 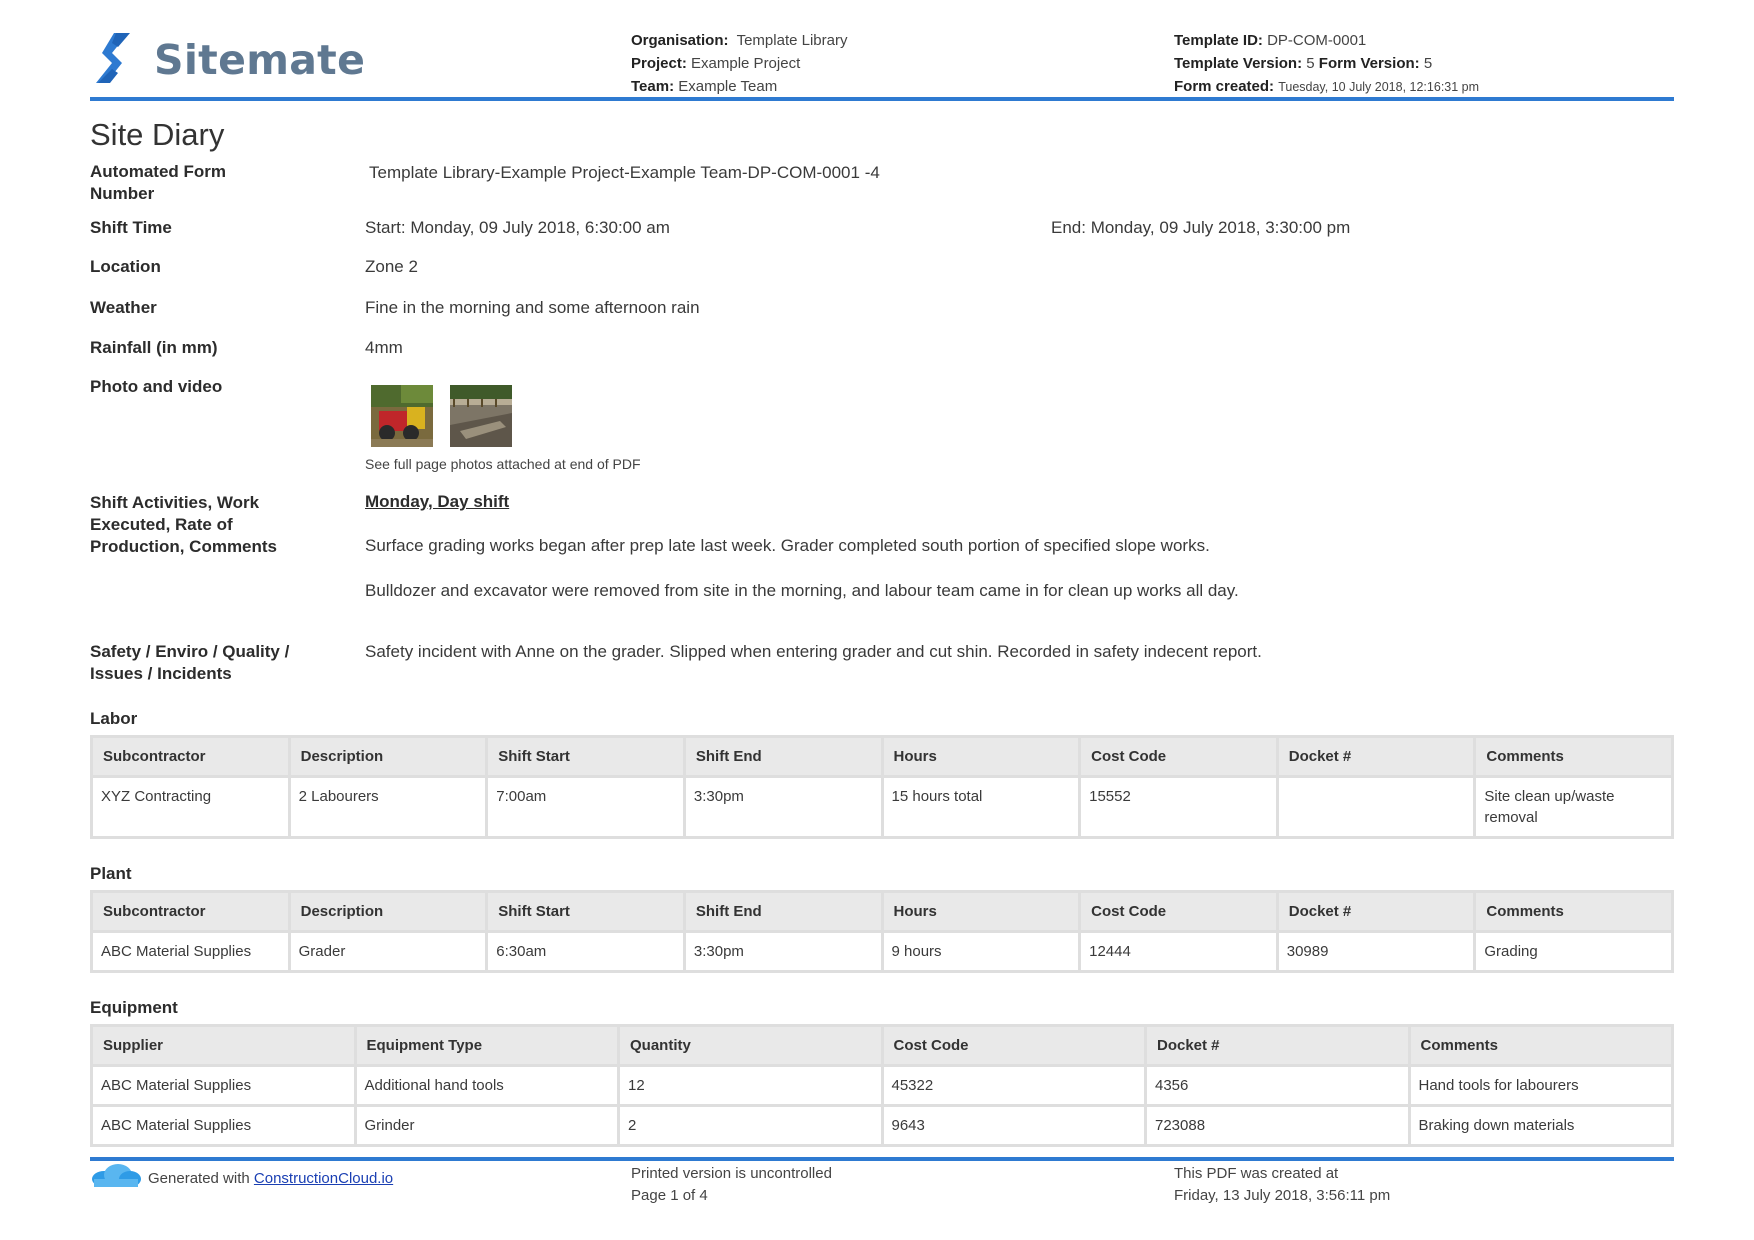 I want to click on equipment-cell: Braking down materials, so click(x=1540, y=1125).